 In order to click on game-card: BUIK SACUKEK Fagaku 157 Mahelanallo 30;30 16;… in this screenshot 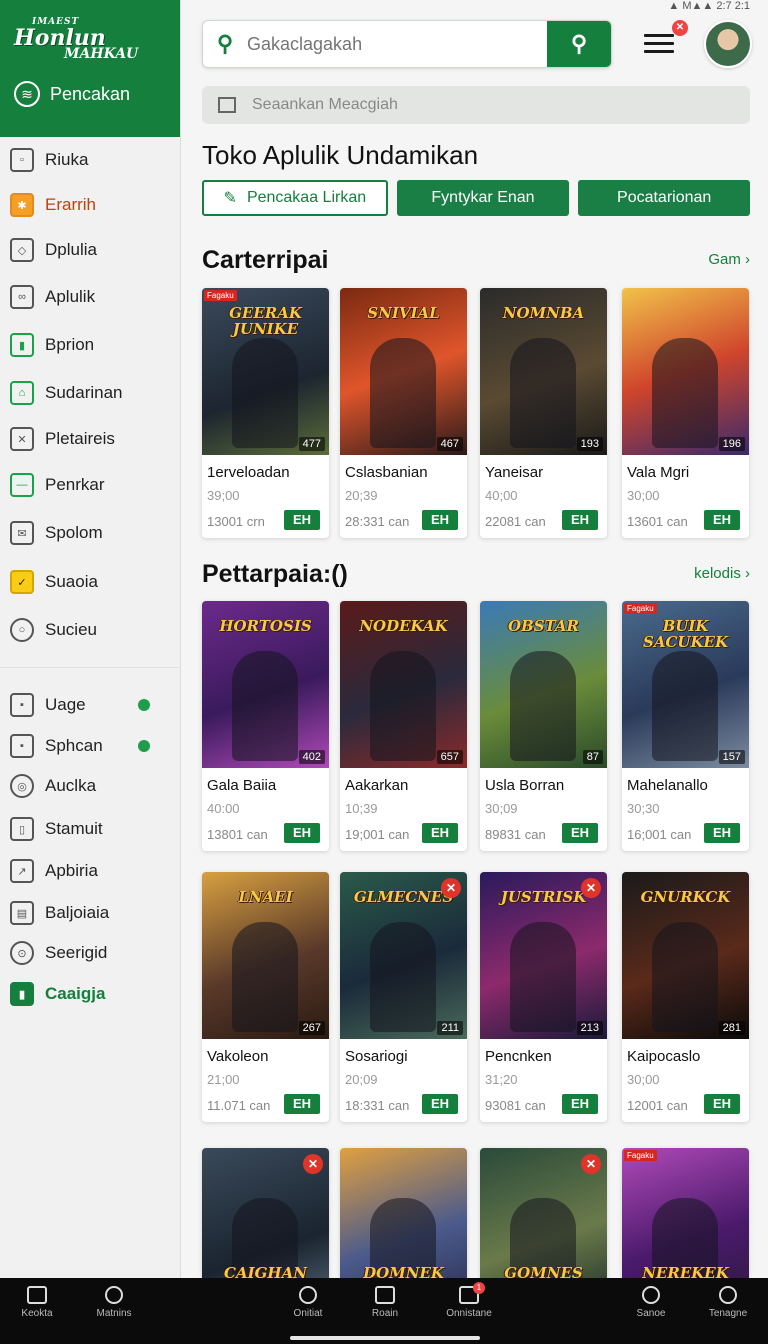, I will do `click(685, 726)`.